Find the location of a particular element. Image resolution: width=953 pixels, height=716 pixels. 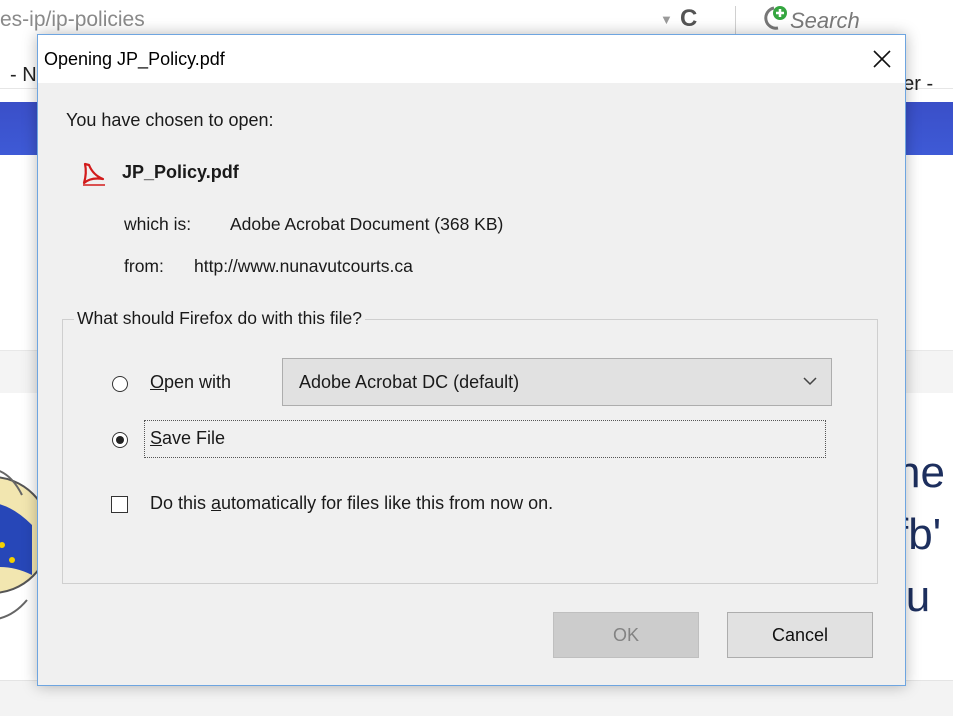

save-file-label: Save File is located at coordinates (187, 438).